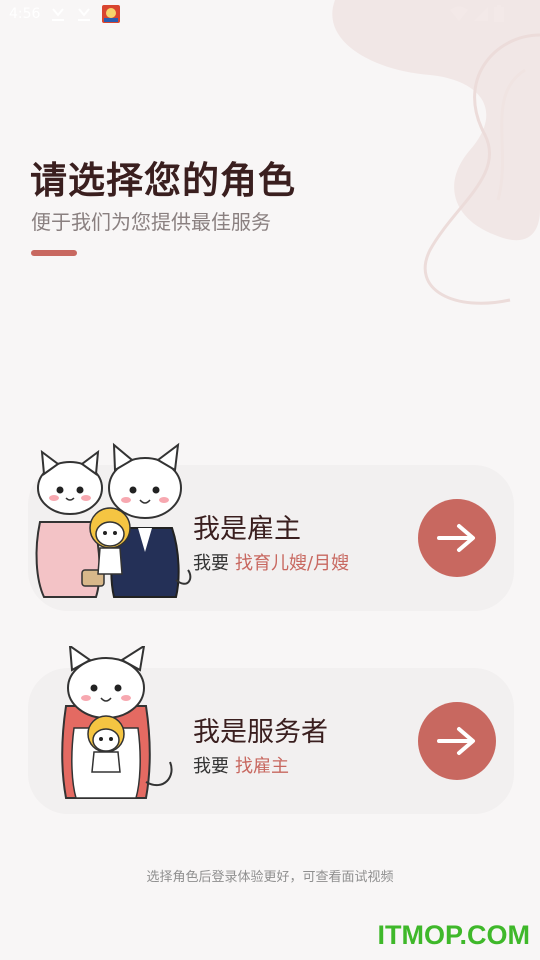  I want to click on role-title-provider: 我是服务者, so click(260, 732).